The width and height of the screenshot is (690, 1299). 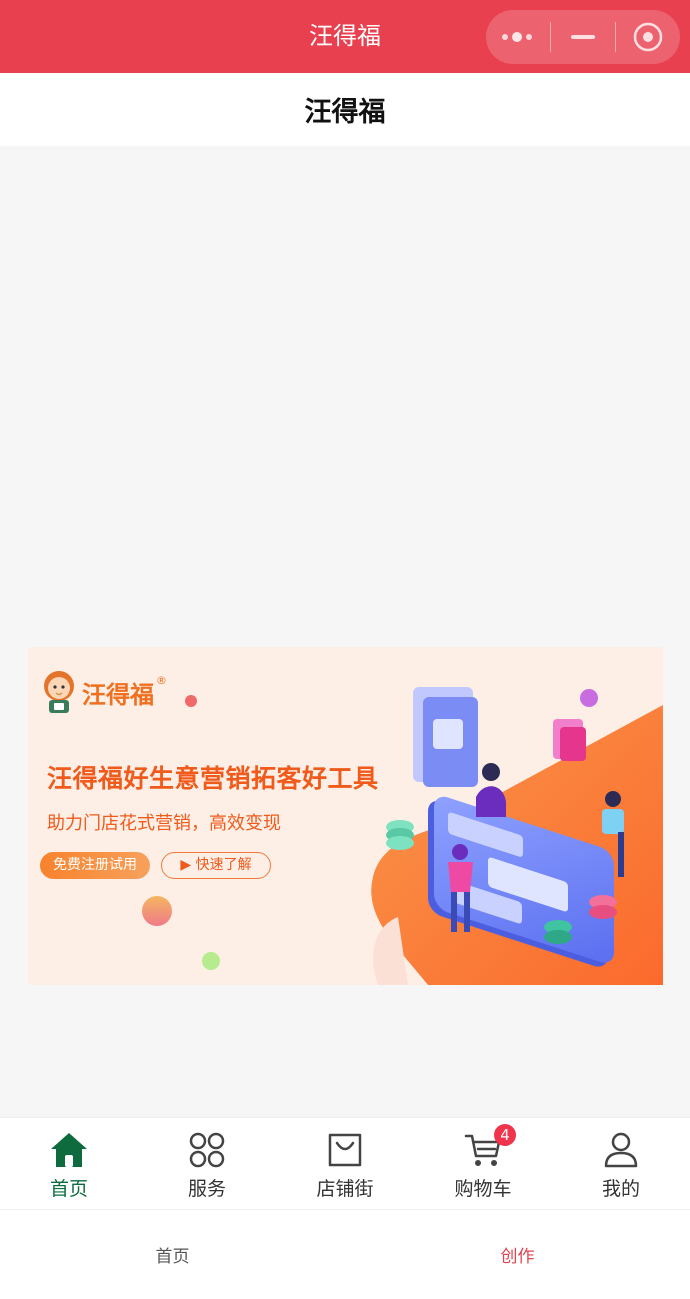 What do you see at coordinates (345, 1150) in the screenshot?
I see `shopping-bag-icon` at bounding box center [345, 1150].